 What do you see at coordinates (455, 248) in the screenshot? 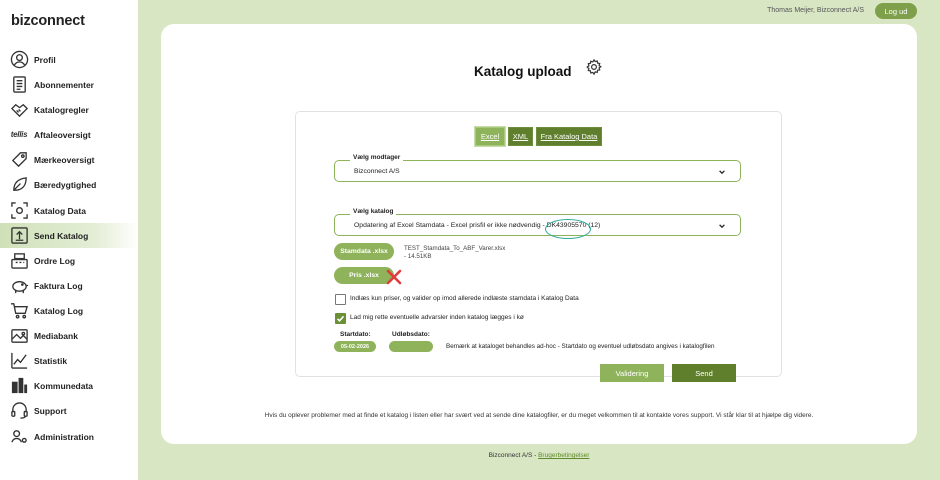
I see `file-name: TEST_Stamdata_To_ABF_Varer.xlsx` at bounding box center [455, 248].